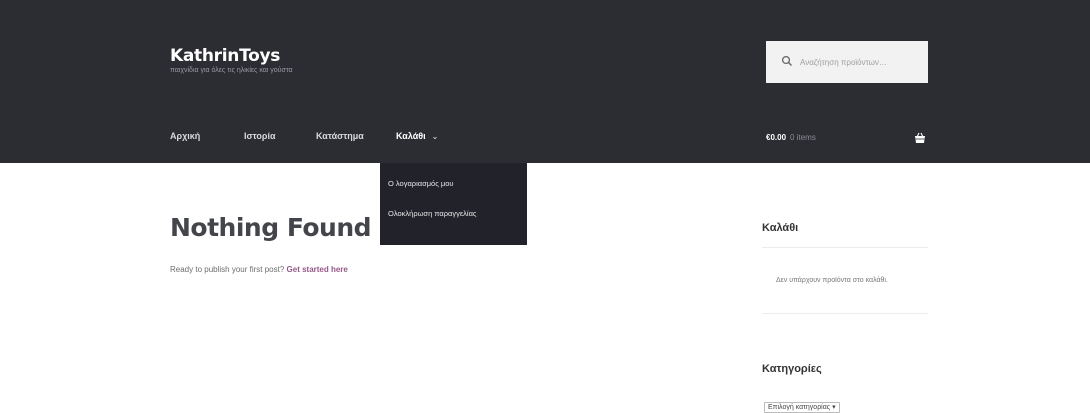  What do you see at coordinates (450, 214) in the screenshot?
I see `submenu-item-checkout: Ολοκλήρωση παραγγελίας` at bounding box center [450, 214].